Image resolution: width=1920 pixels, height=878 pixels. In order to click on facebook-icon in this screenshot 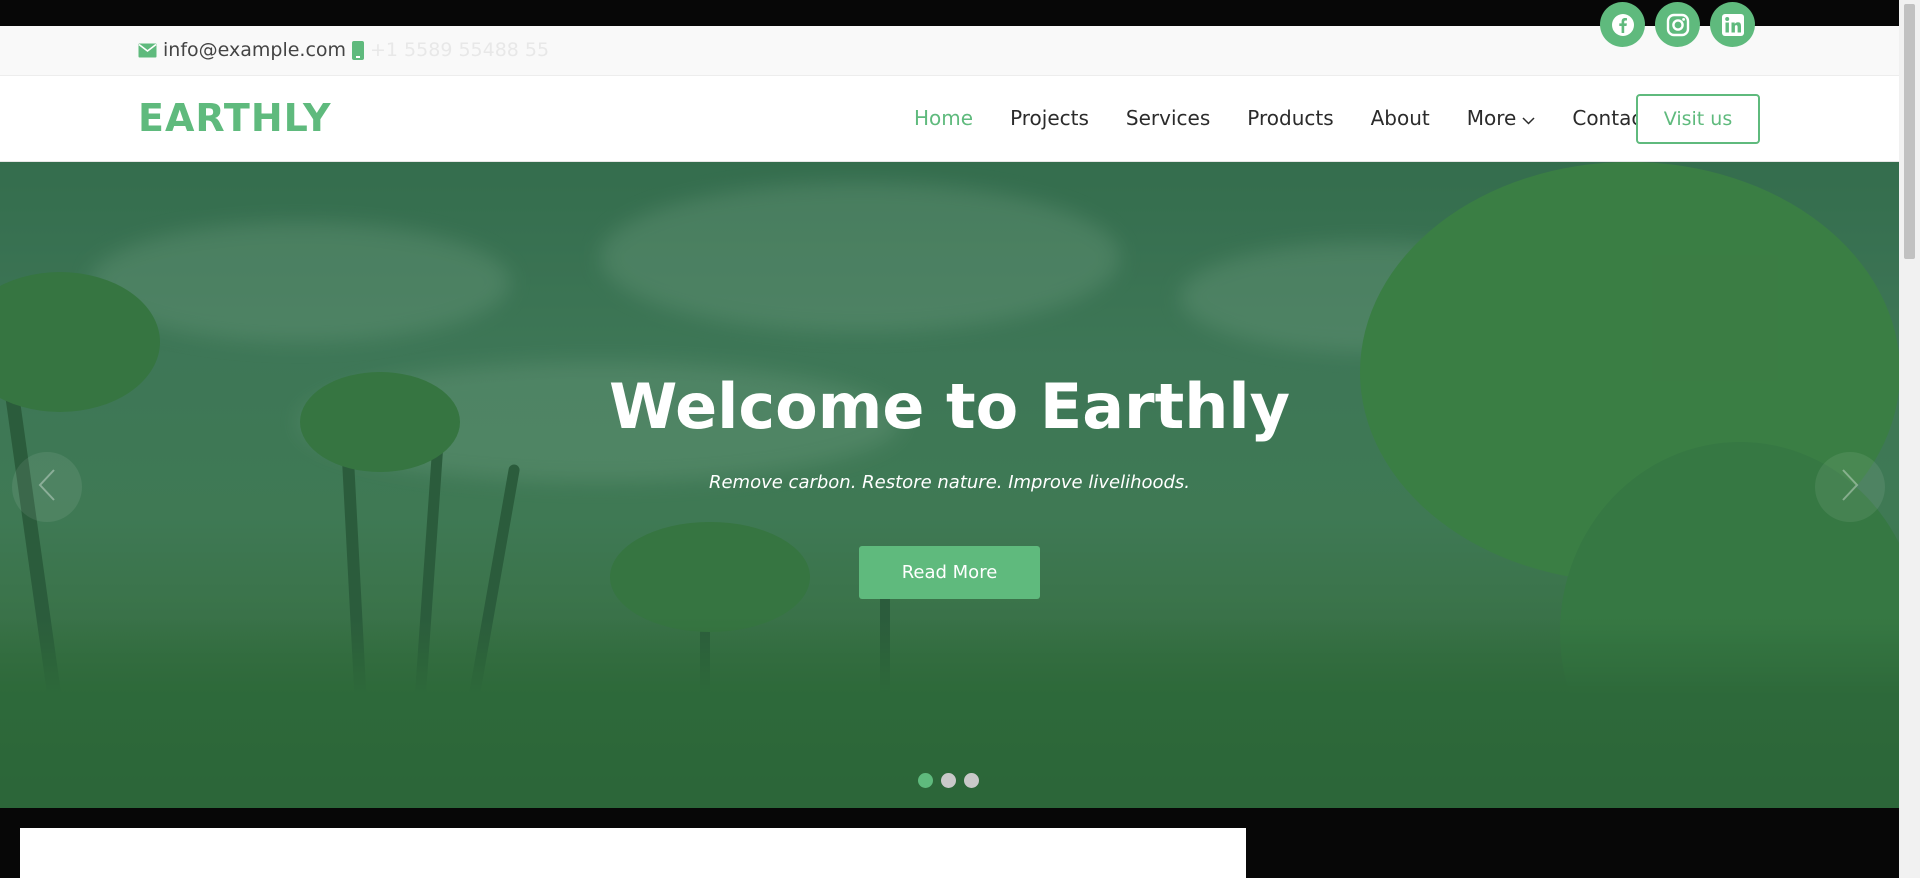, I will do `click(1622, 24)`.